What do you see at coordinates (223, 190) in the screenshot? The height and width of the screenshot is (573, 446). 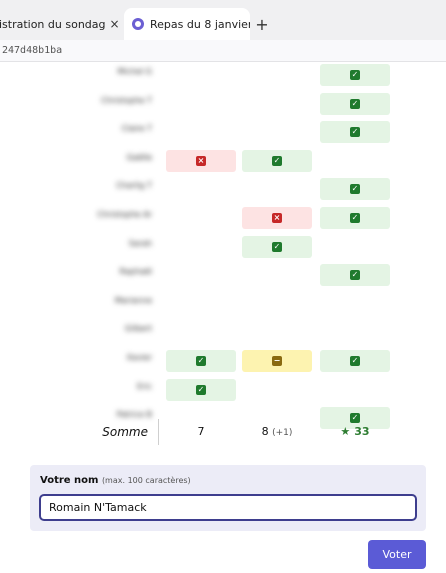 I see `participant-row: Charlig T ✓` at bounding box center [223, 190].